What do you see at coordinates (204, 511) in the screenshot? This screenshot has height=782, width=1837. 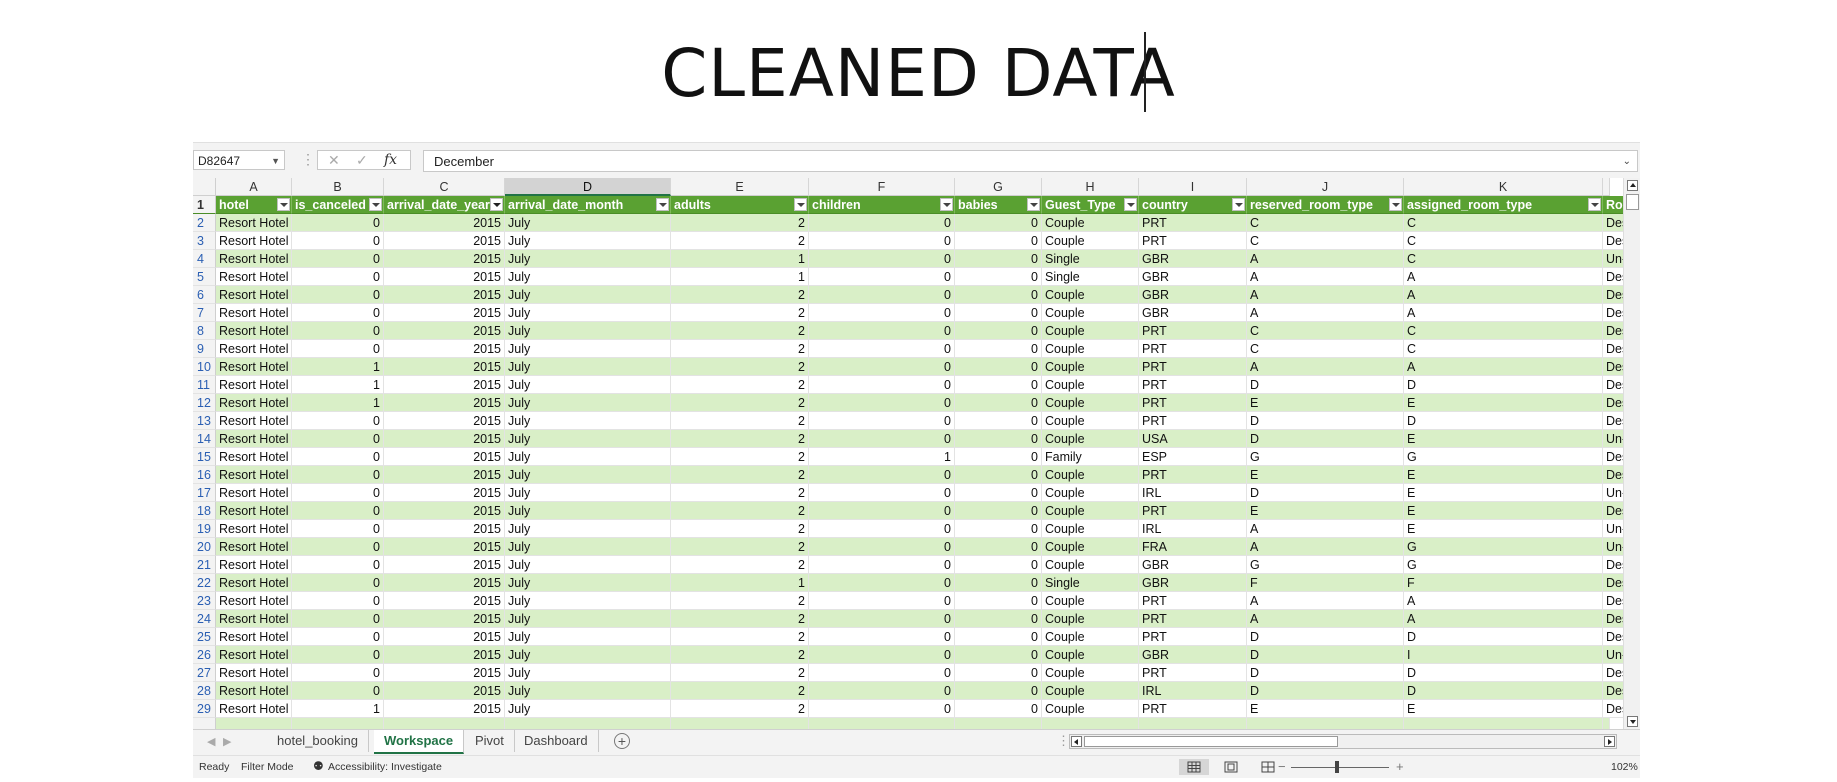 I see `row-number: 18` at bounding box center [204, 511].